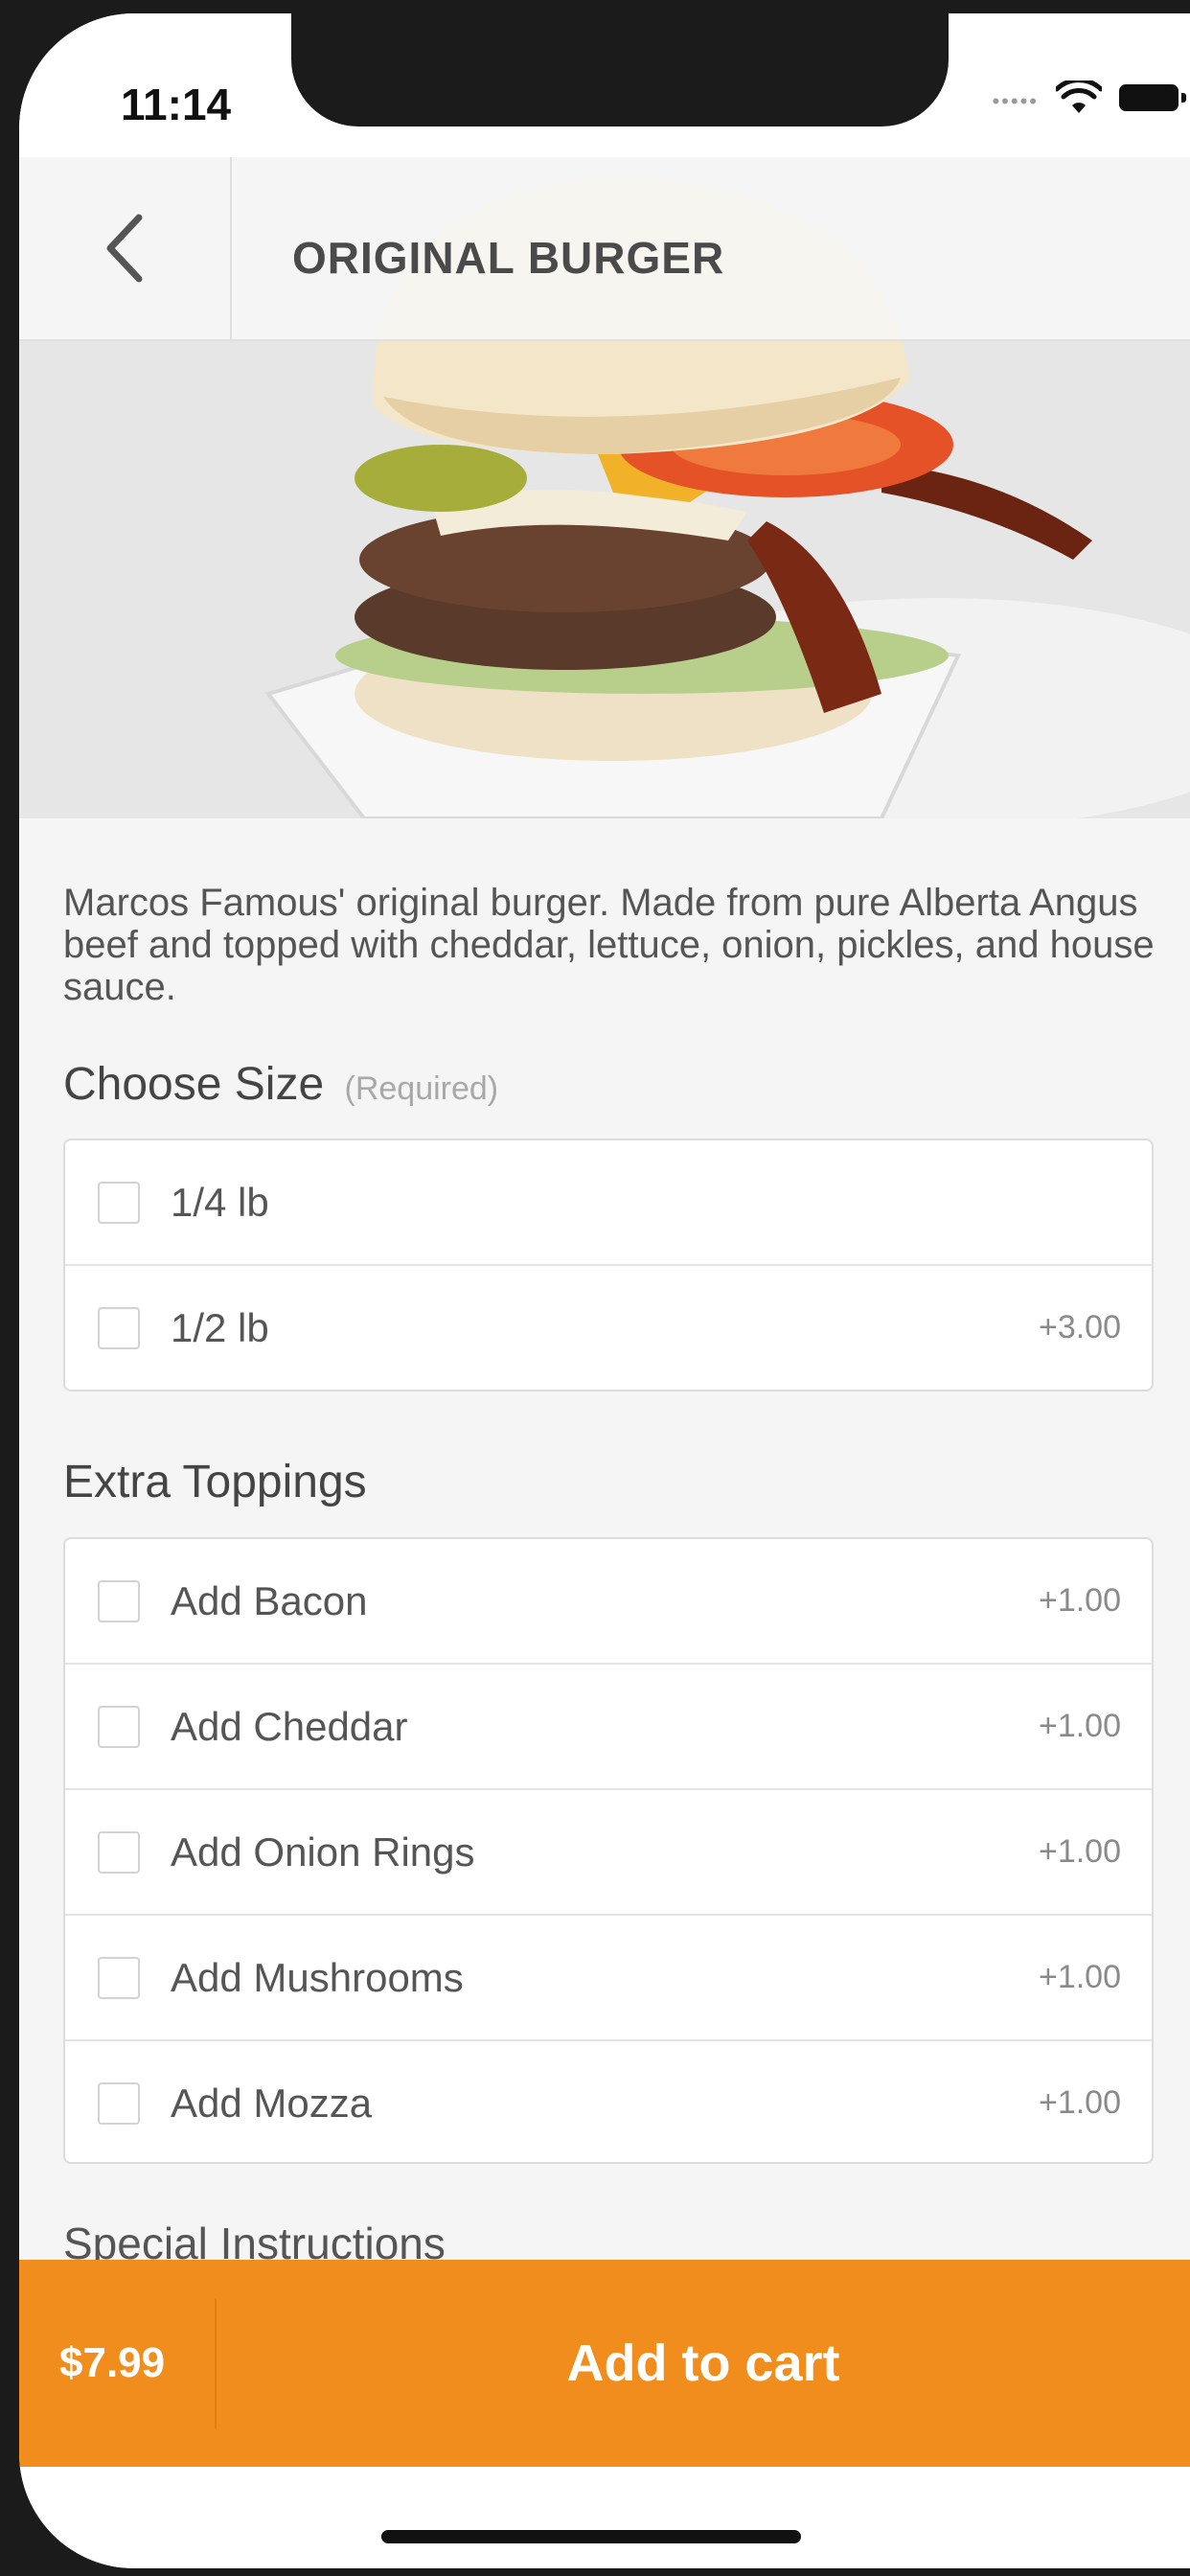 The width and height of the screenshot is (1190, 2576). I want to click on option-label: 1/4 lb, so click(220, 1202).